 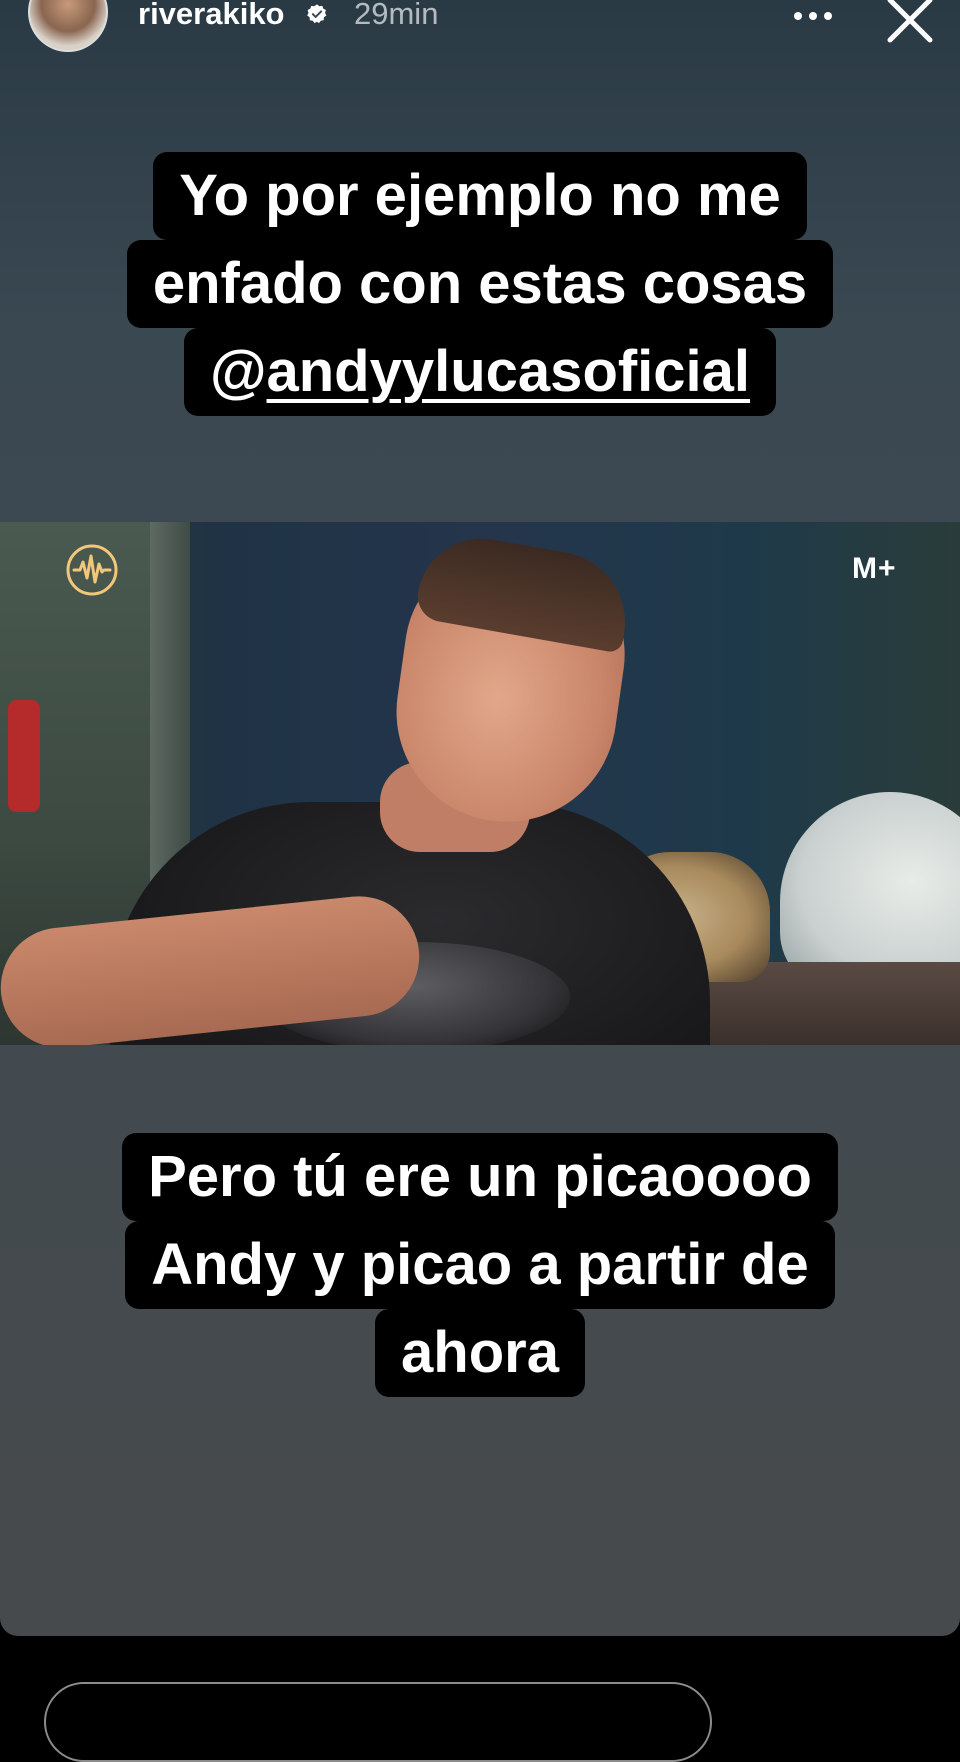 What do you see at coordinates (68, 26) in the screenshot?
I see `profile-avatar` at bounding box center [68, 26].